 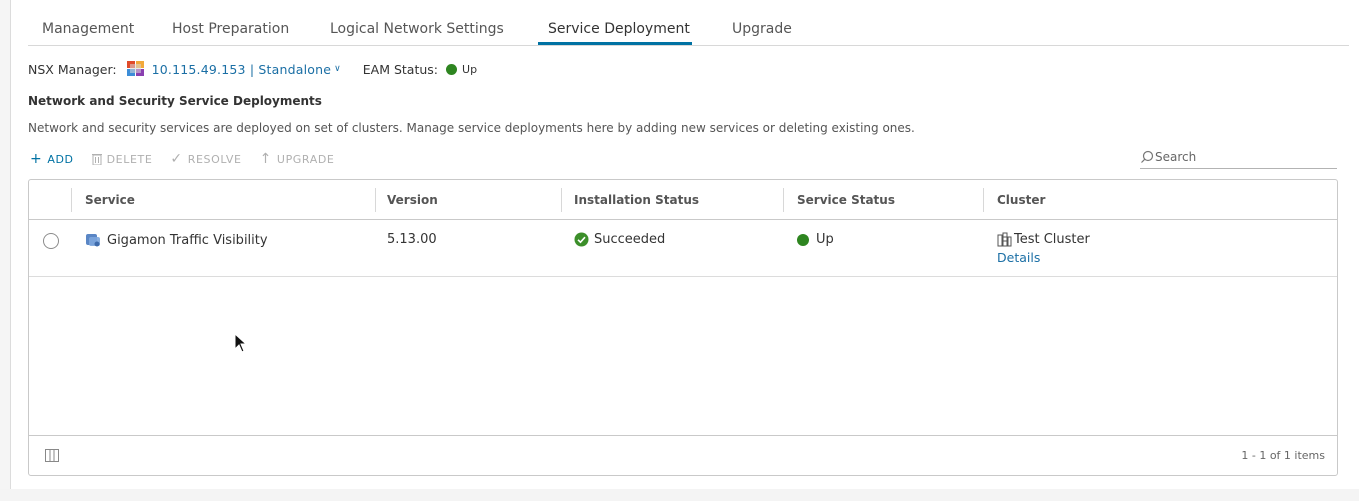 I want to click on search-icon, so click(x=1147, y=156).